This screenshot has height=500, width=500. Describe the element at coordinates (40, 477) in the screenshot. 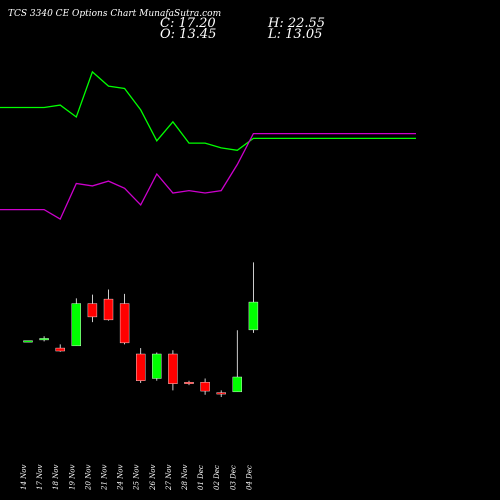

I see `x-tick-label: 17 Nov` at that location.